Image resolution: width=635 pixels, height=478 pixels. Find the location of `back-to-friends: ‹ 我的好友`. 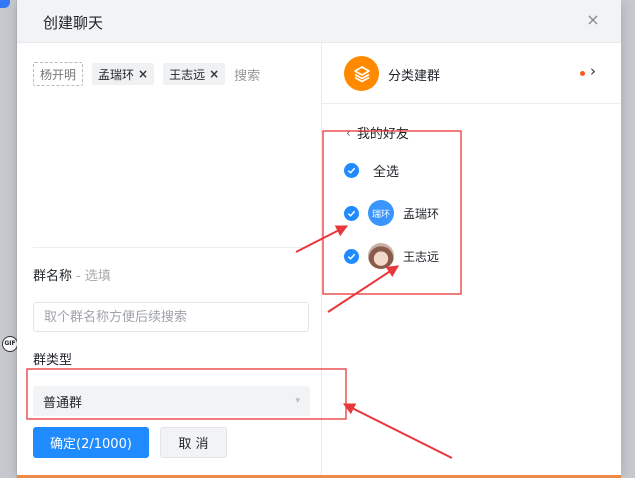

back-to-friends: ‹ 我的好友 is located at coordinates (377, 133).